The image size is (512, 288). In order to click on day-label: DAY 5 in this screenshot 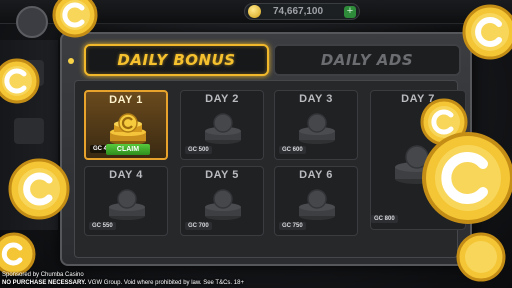, I will do `click(222, 175)`.